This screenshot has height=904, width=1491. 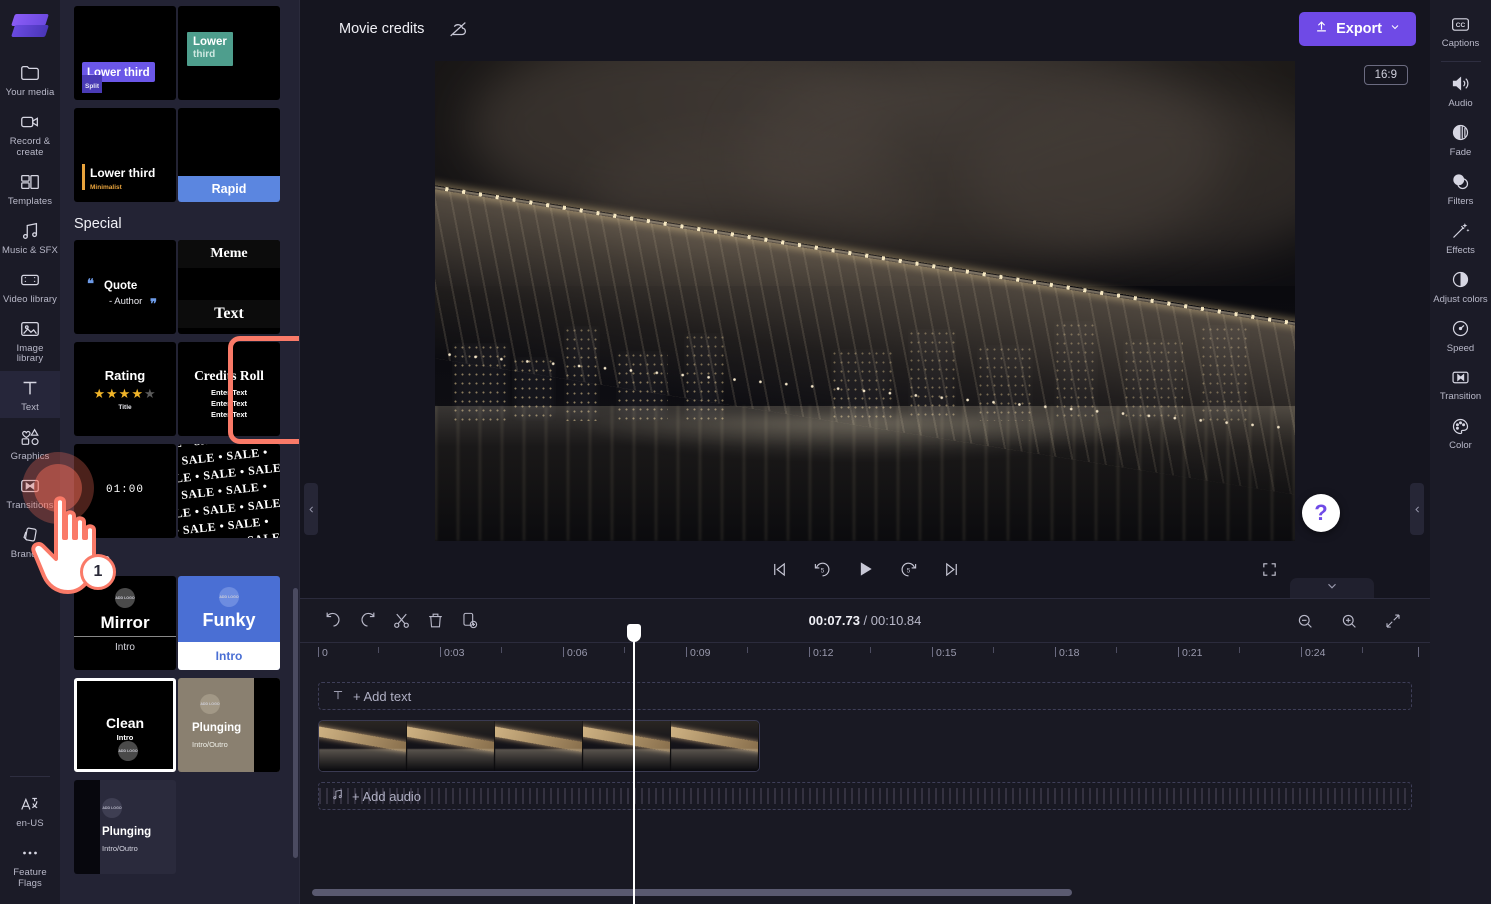 I want to click on right-item-audio: Audio, so click(x=1460, y=90).